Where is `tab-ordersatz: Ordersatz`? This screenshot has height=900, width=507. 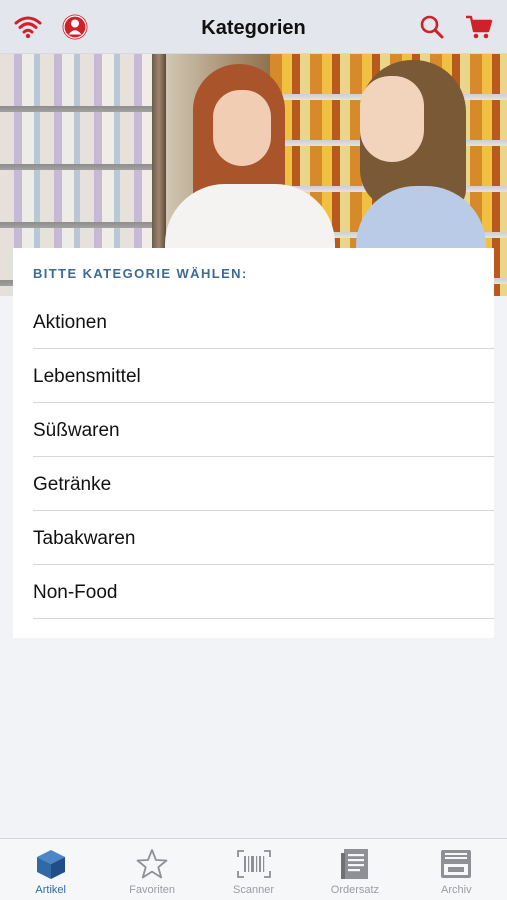 tab-ordersatz: Ordersatz is located at coordinates (354, 869).